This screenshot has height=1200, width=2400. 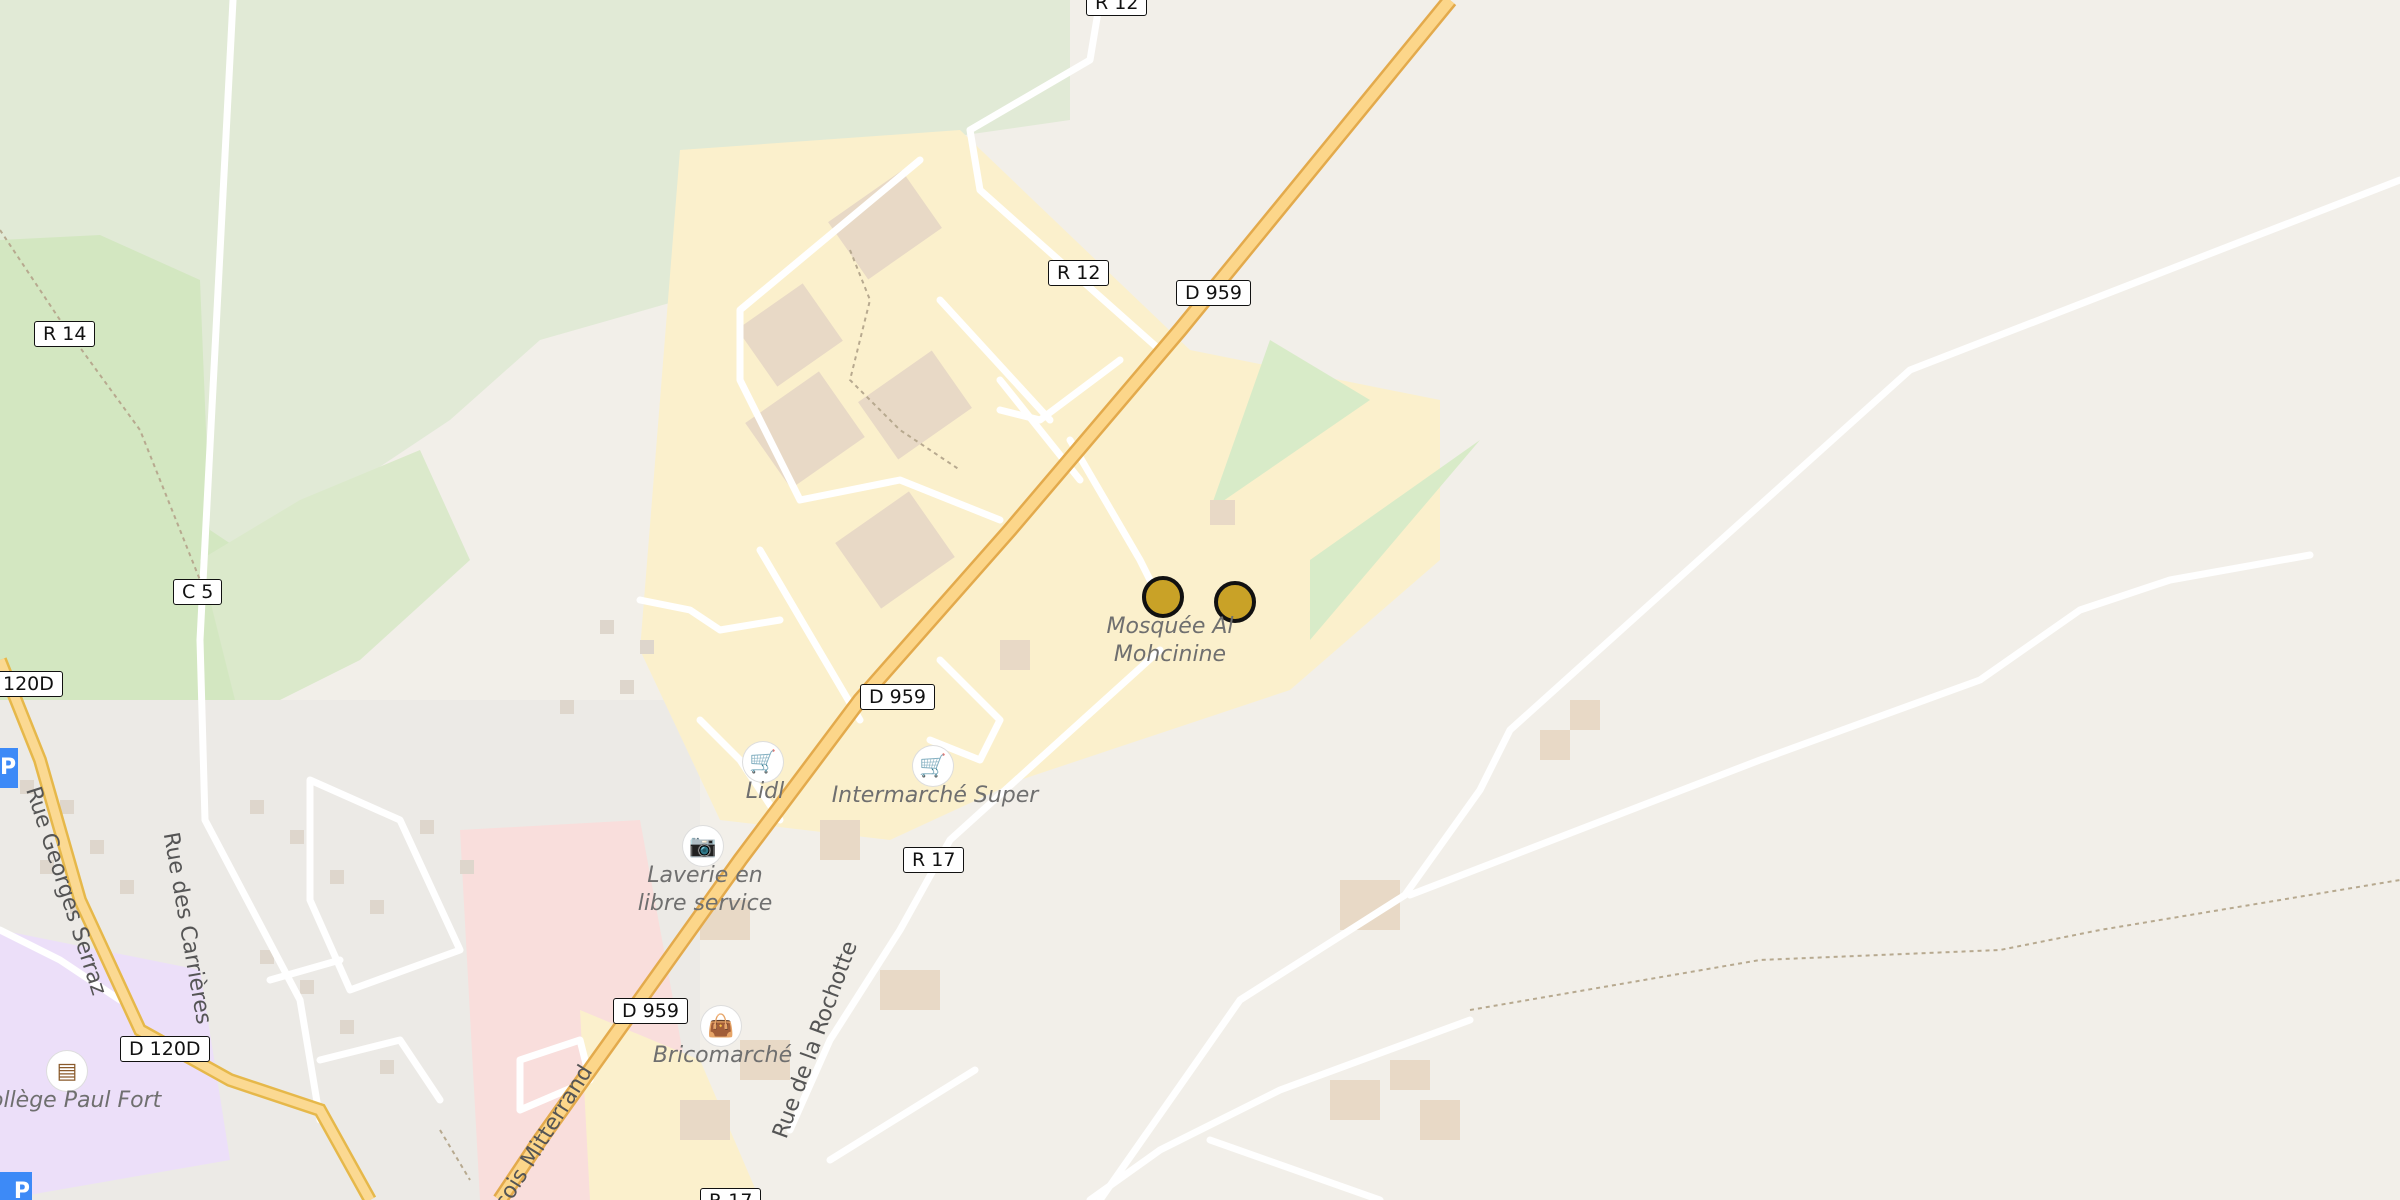 I want to click on road-ref-r14: R 14, so click(x=65, y=334).